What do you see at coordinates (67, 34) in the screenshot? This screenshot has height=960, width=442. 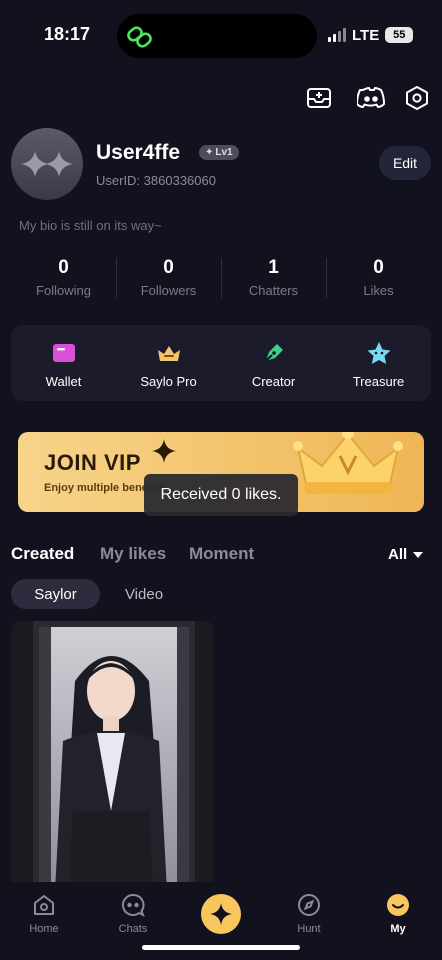 I see `status-time: 18:17` at bounding box center [67, 34].